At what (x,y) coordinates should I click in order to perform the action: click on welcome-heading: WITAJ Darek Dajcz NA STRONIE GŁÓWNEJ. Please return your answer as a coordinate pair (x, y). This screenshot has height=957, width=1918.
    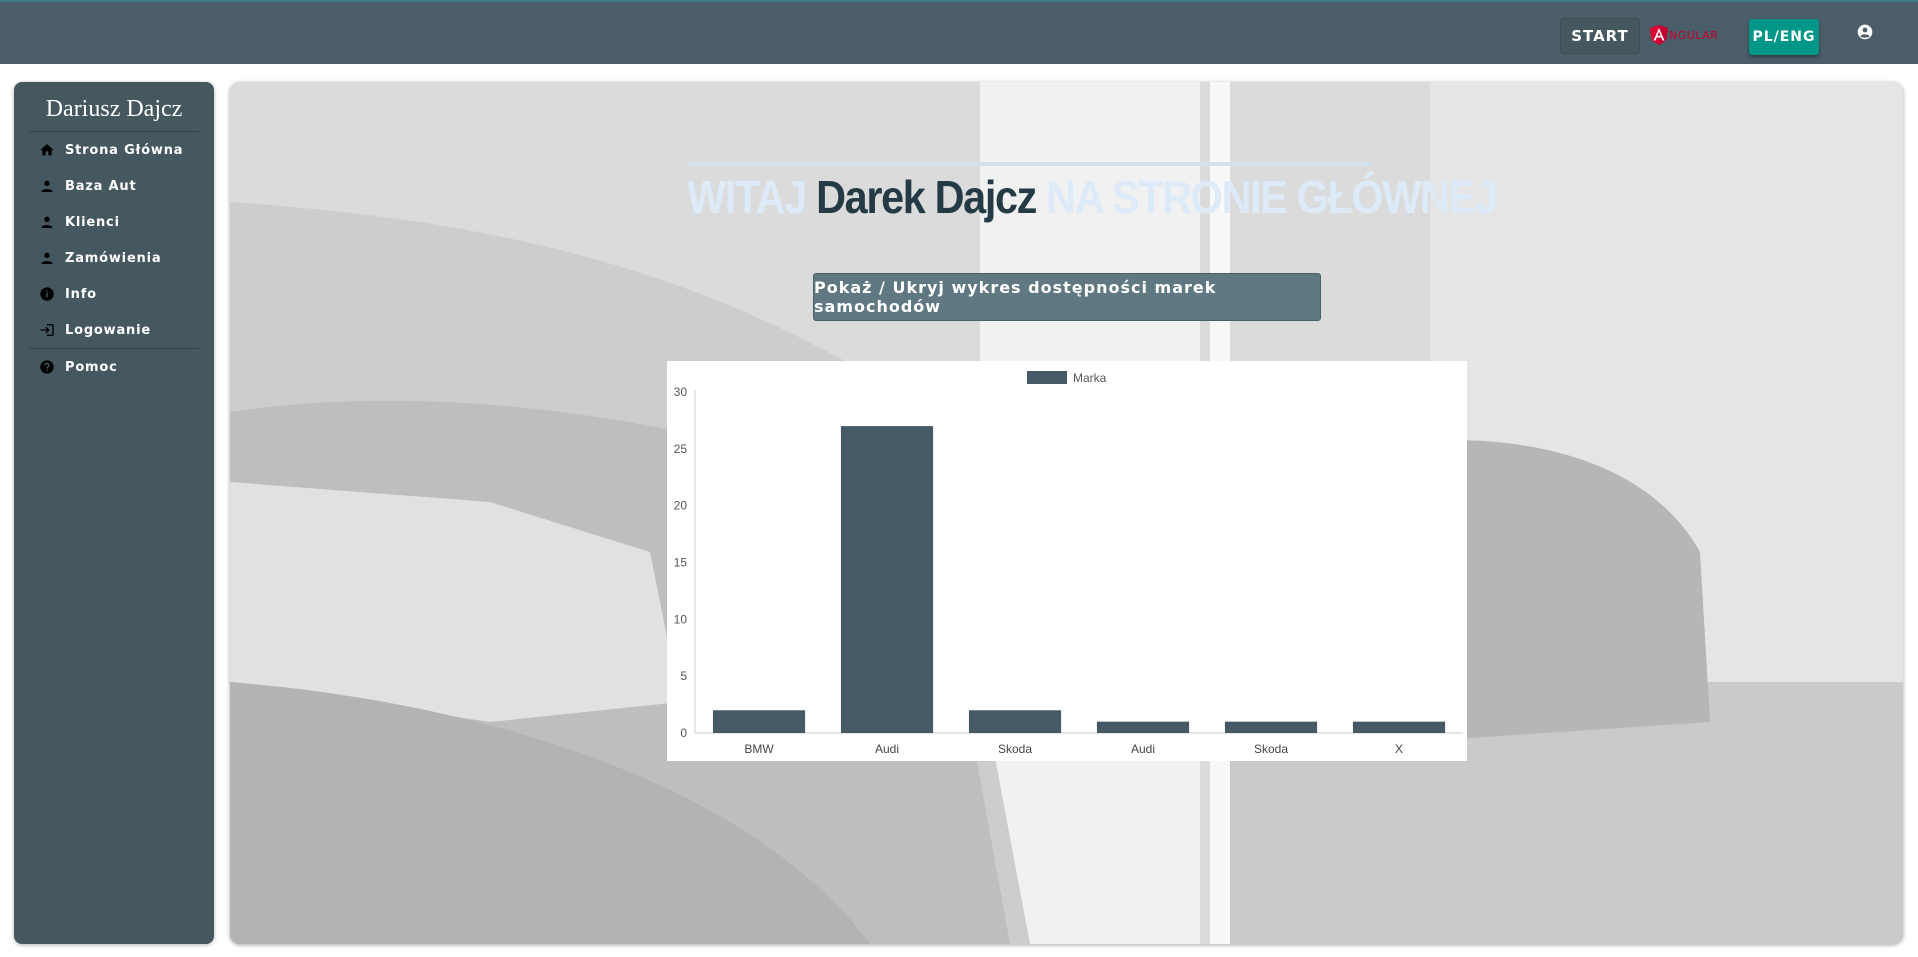
    Looking at the image, I should click on (1092, 193).